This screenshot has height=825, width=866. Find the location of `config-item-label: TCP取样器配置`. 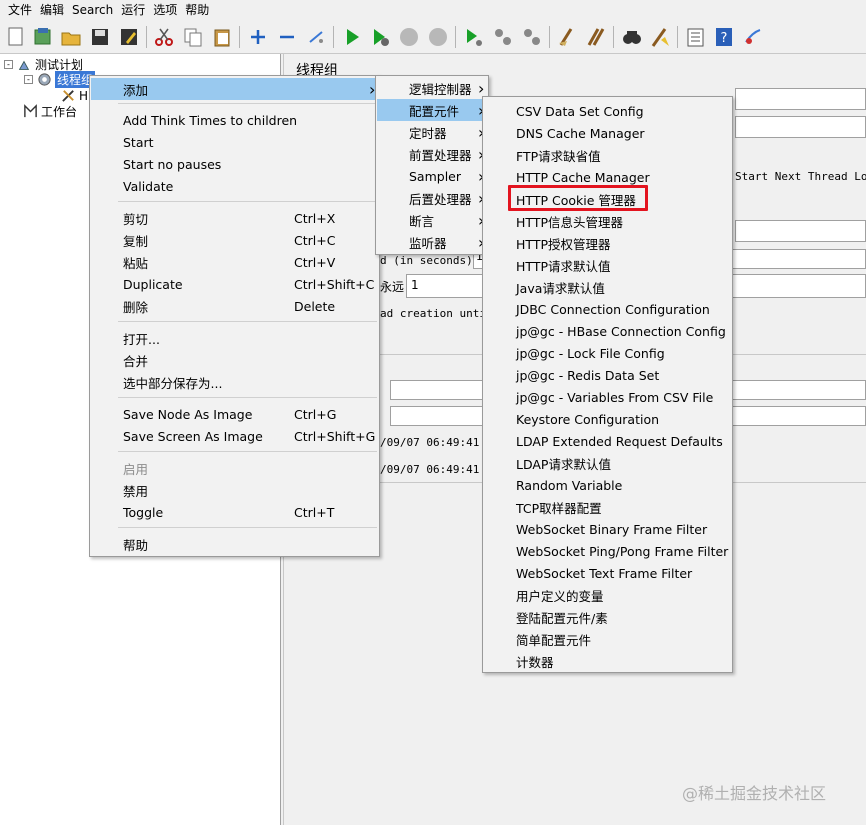

config-item-label: TCP取样器配置 is located at coordinates (559, 508).